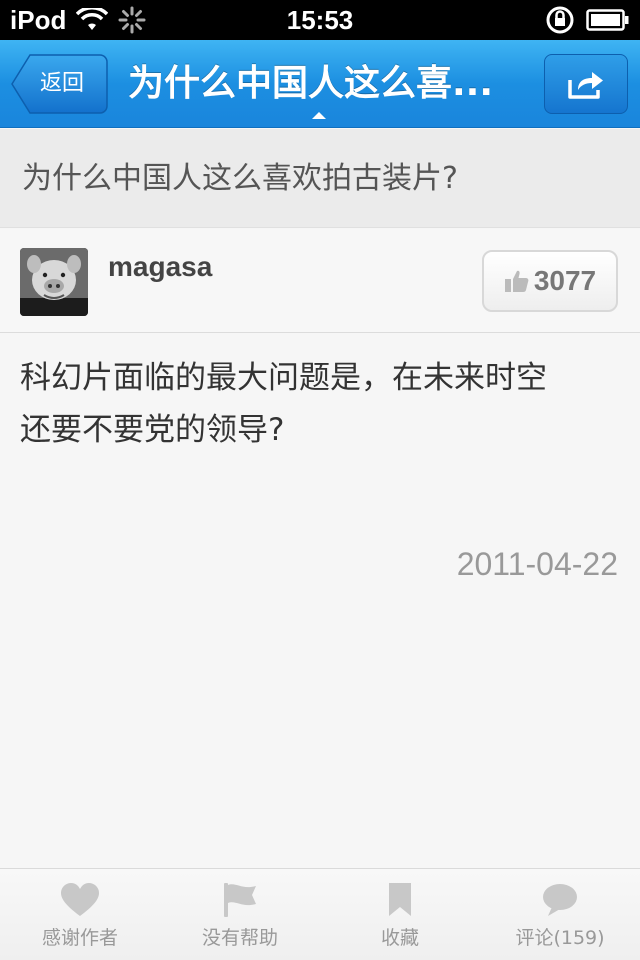 This screenshot has height=960, width=640. I want to click on thank-author-button: 感谢作者, so click(80, 914).